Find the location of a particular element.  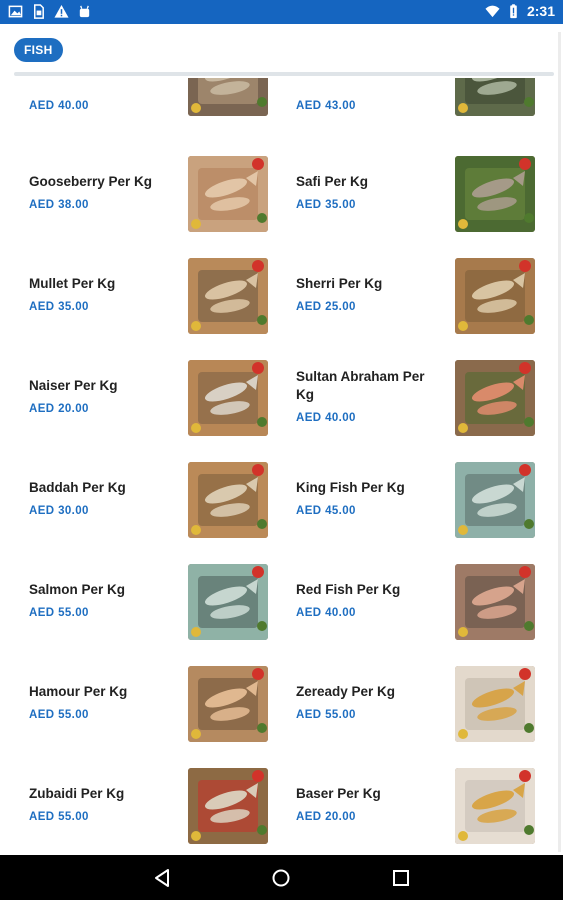

product-card: Baddah Per Kg AED 30.00 is located at coordinates (134, 507).